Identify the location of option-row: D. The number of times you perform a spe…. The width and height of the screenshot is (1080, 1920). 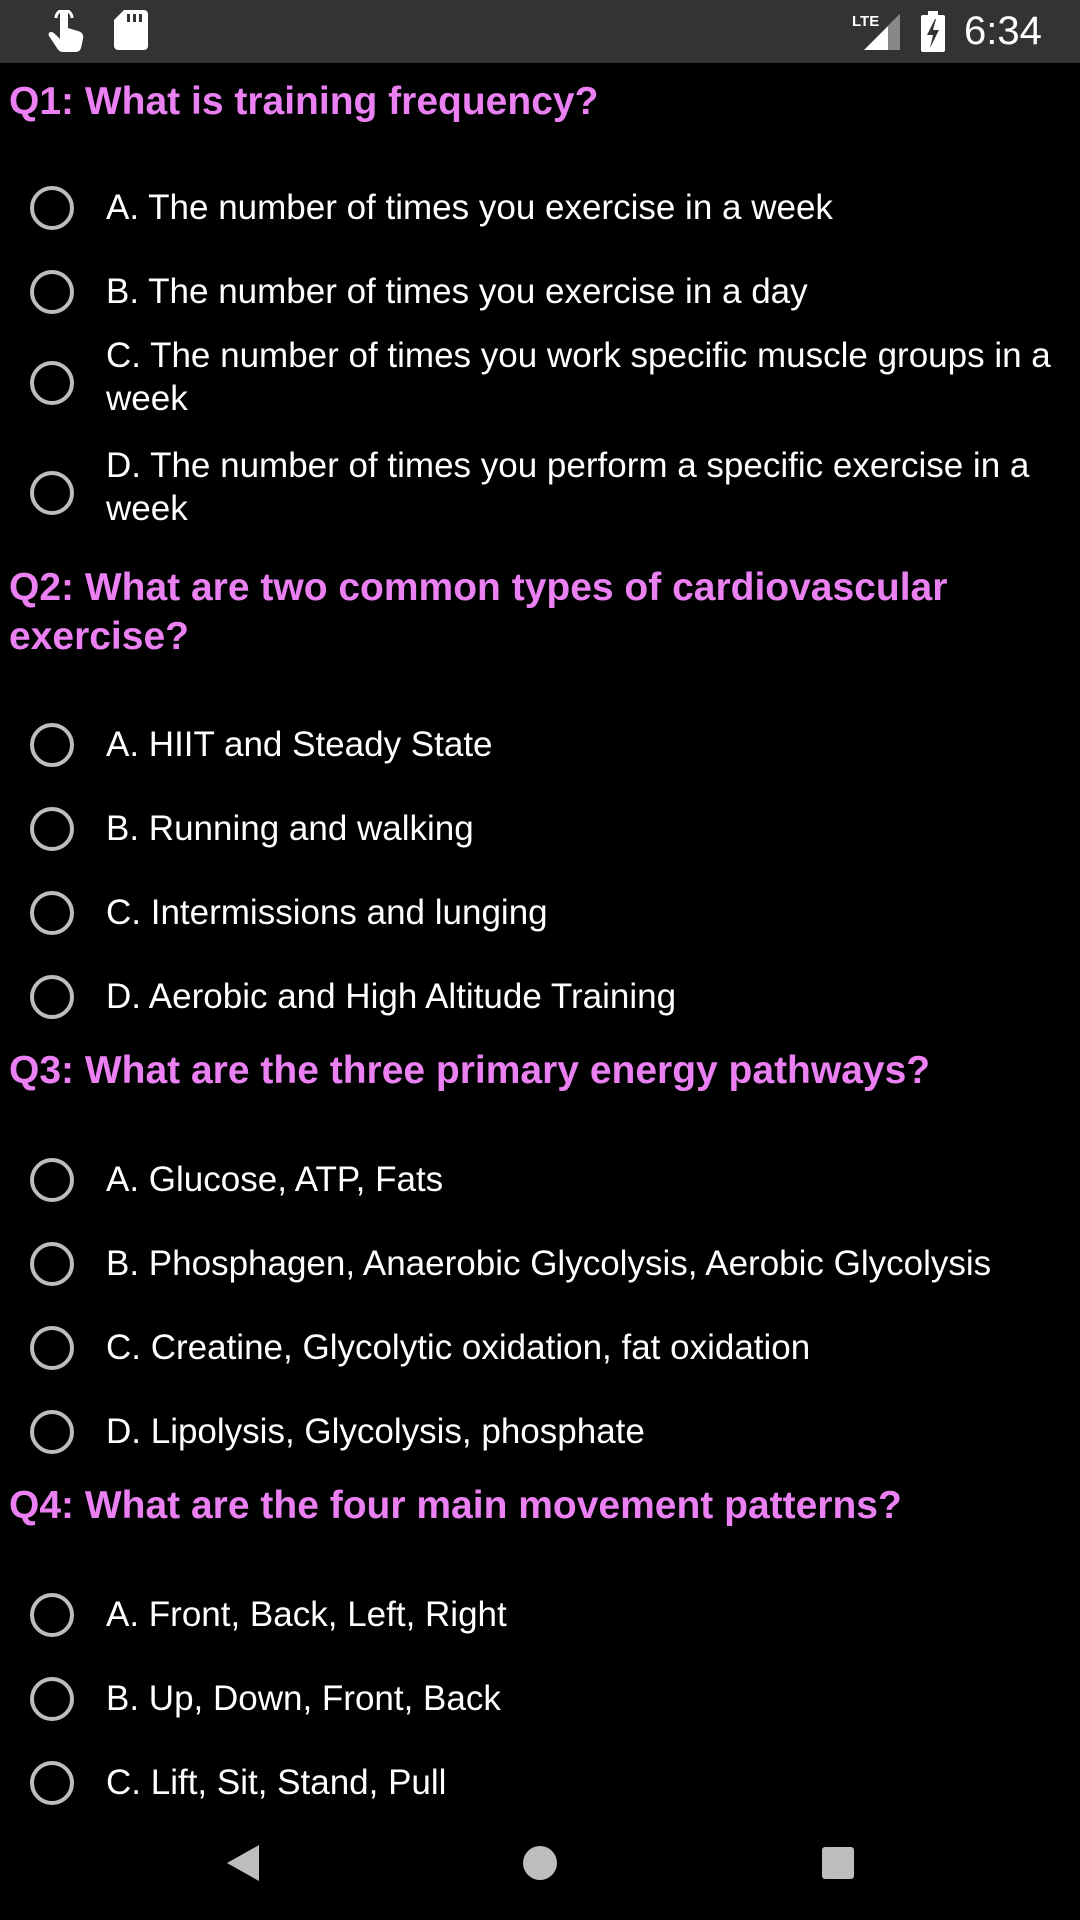
(540, 493).